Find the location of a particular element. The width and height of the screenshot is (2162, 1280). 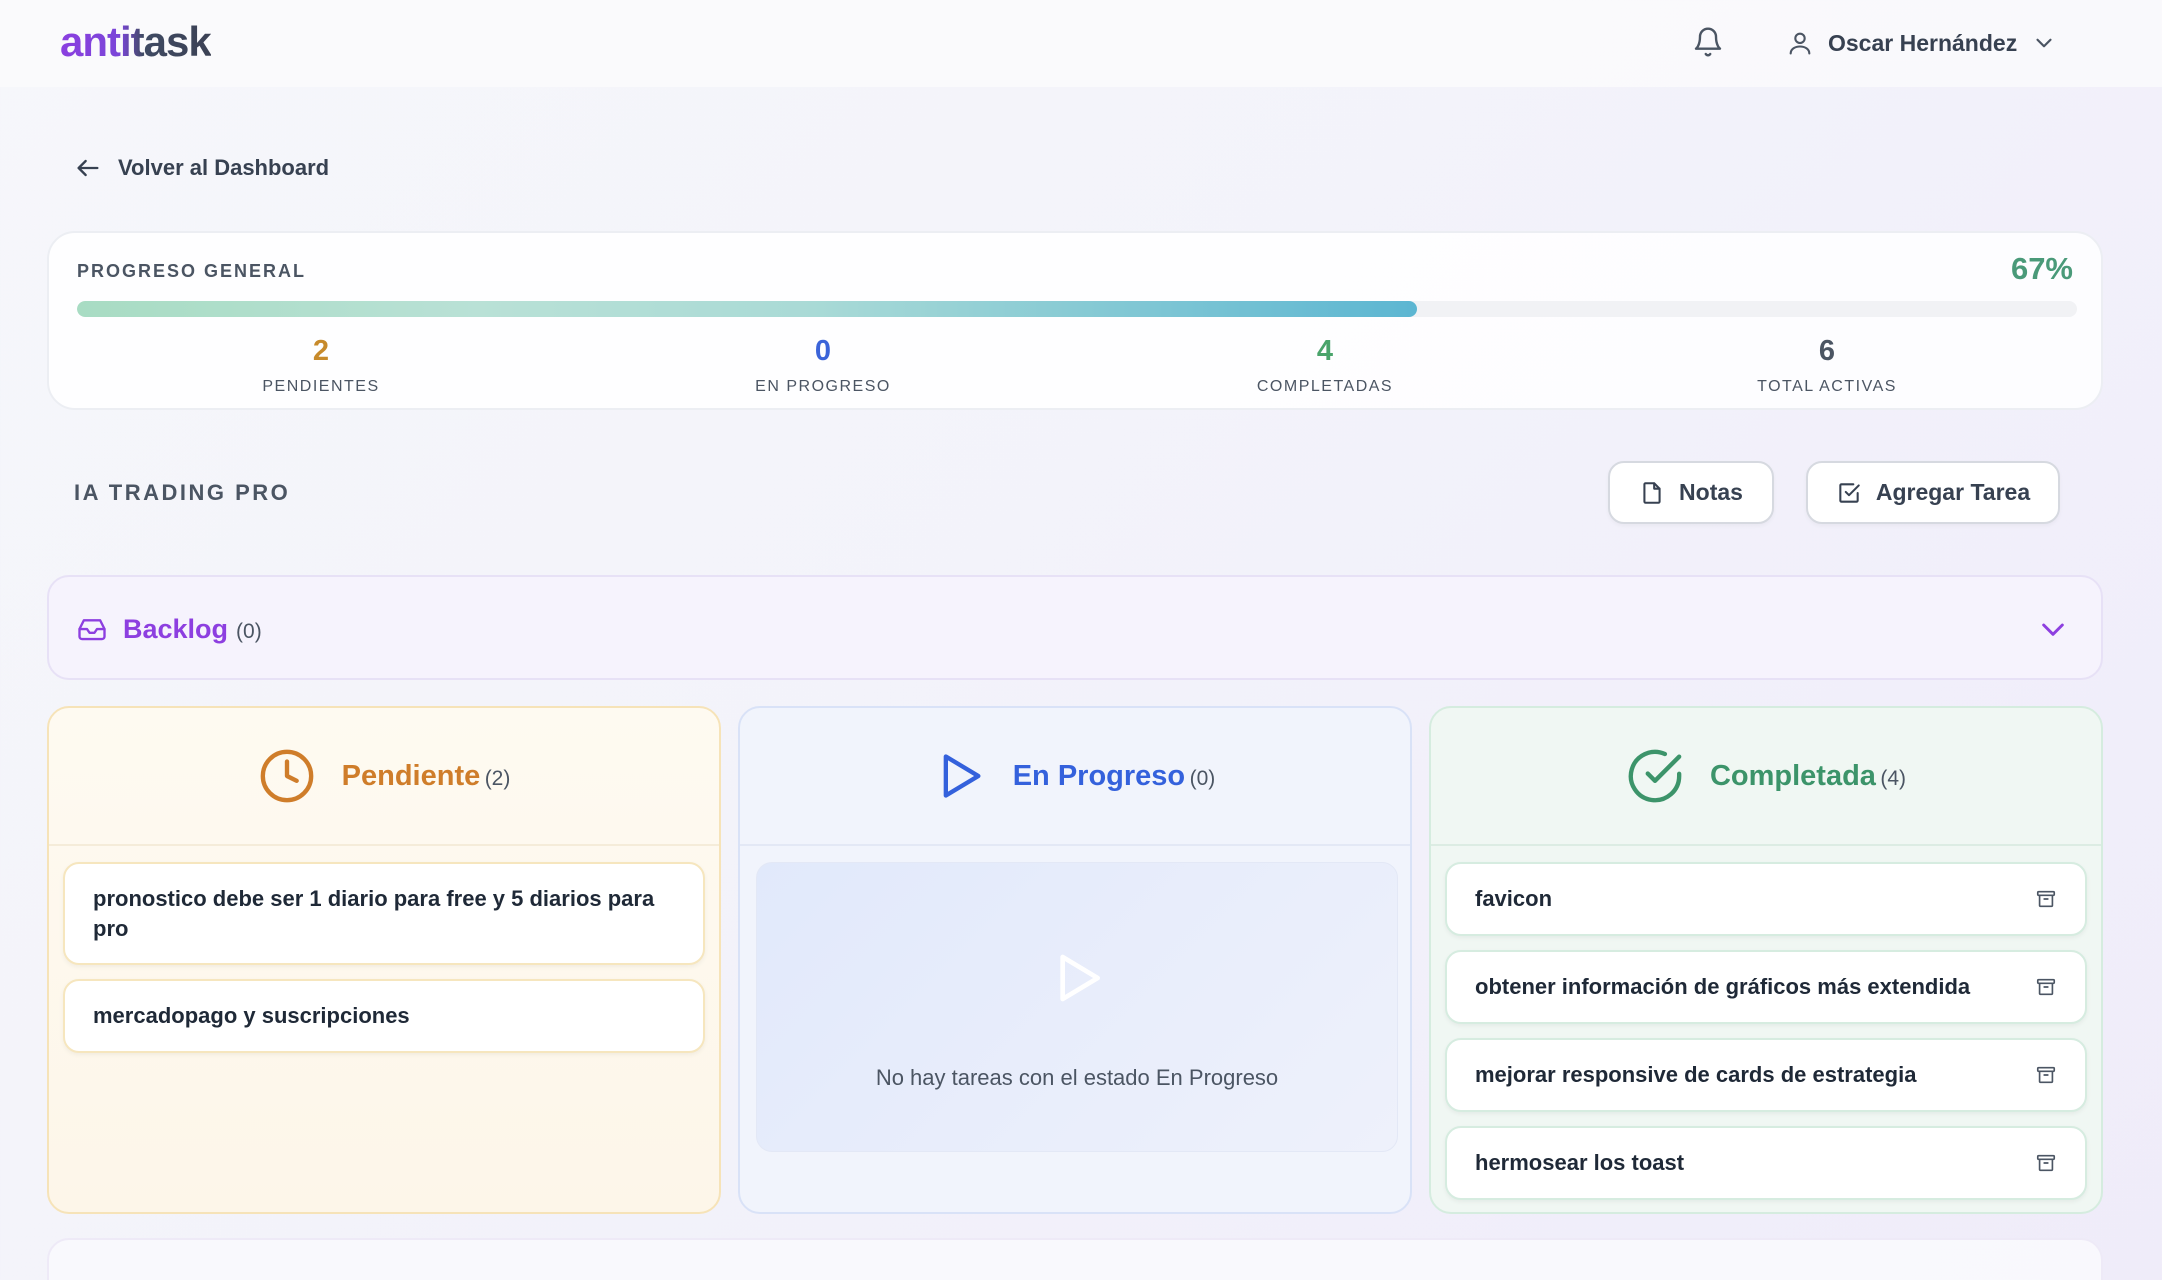

stat-in-progress-value: 0 is located at coordinates (823, 351).